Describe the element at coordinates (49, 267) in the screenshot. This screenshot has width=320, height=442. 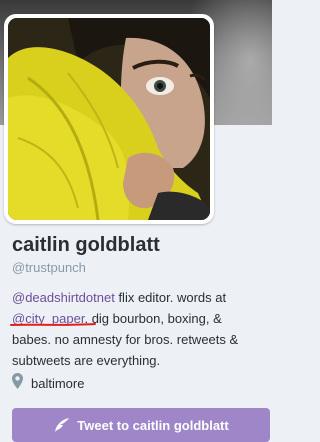
I see `profile-handle: @trustpunch` at that location.